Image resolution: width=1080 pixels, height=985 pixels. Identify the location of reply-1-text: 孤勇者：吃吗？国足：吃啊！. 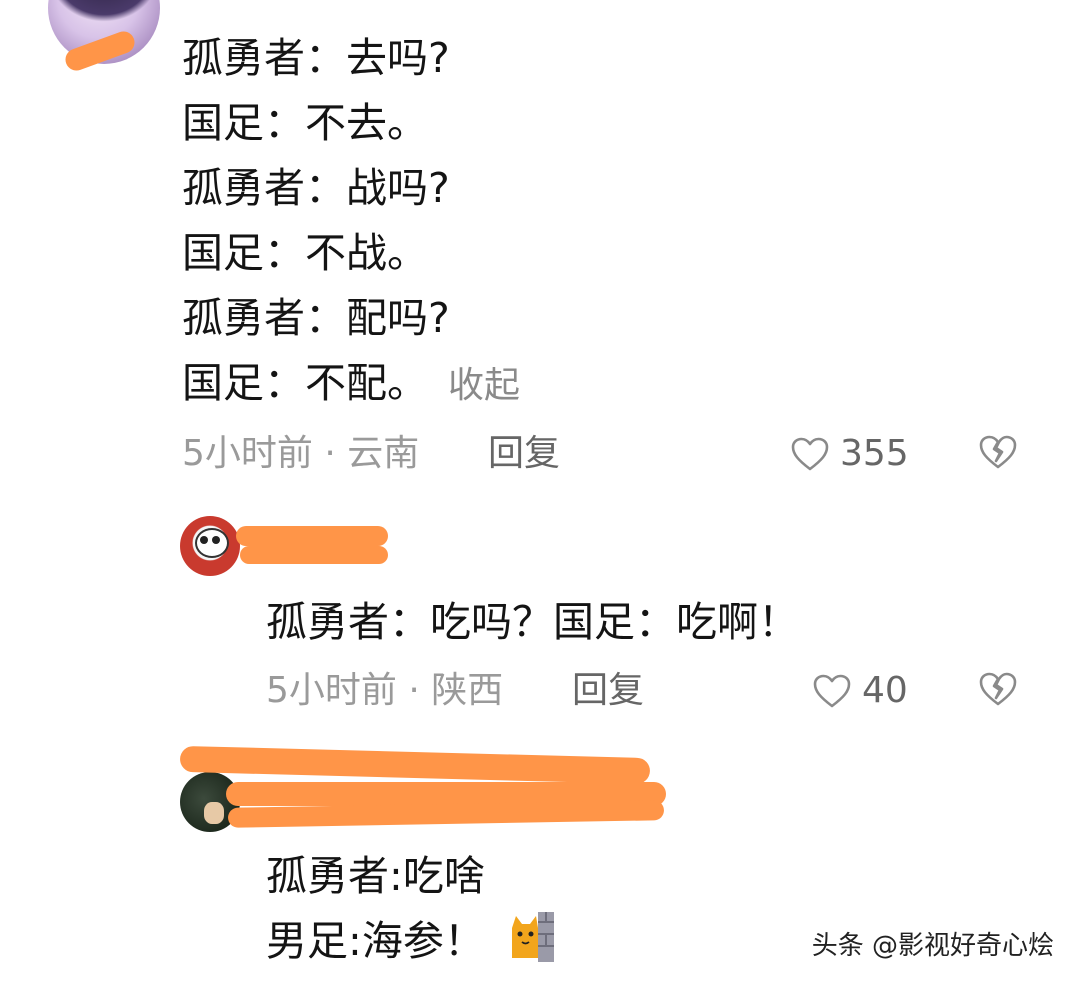
(532, 622).